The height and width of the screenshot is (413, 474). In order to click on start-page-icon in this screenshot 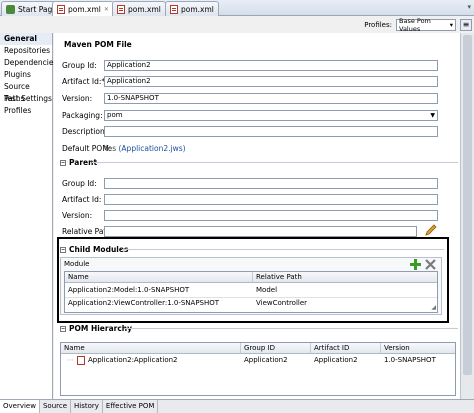, I will do `click(10, 9)`.